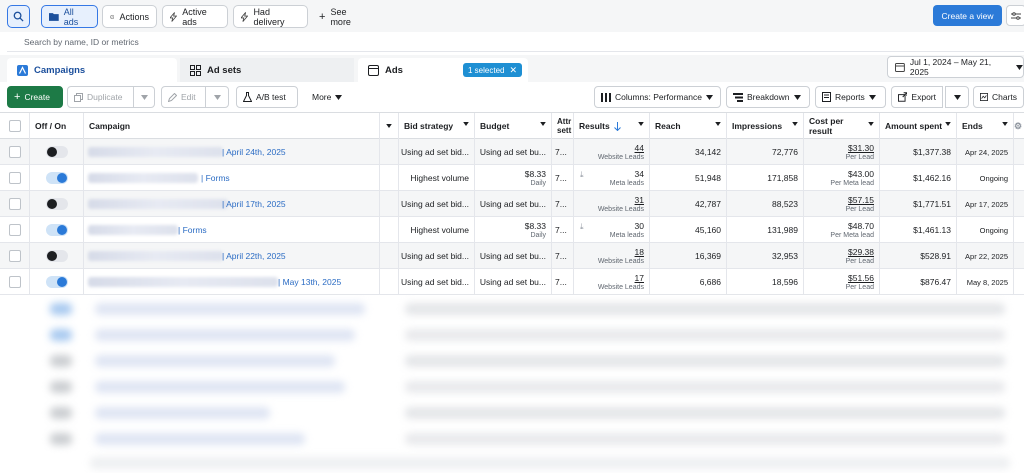  What do you see at coordinates (267, 70) in the screenshot?
I see `tab-ad-sets: Ad sets` at bounding box center [267, 70].